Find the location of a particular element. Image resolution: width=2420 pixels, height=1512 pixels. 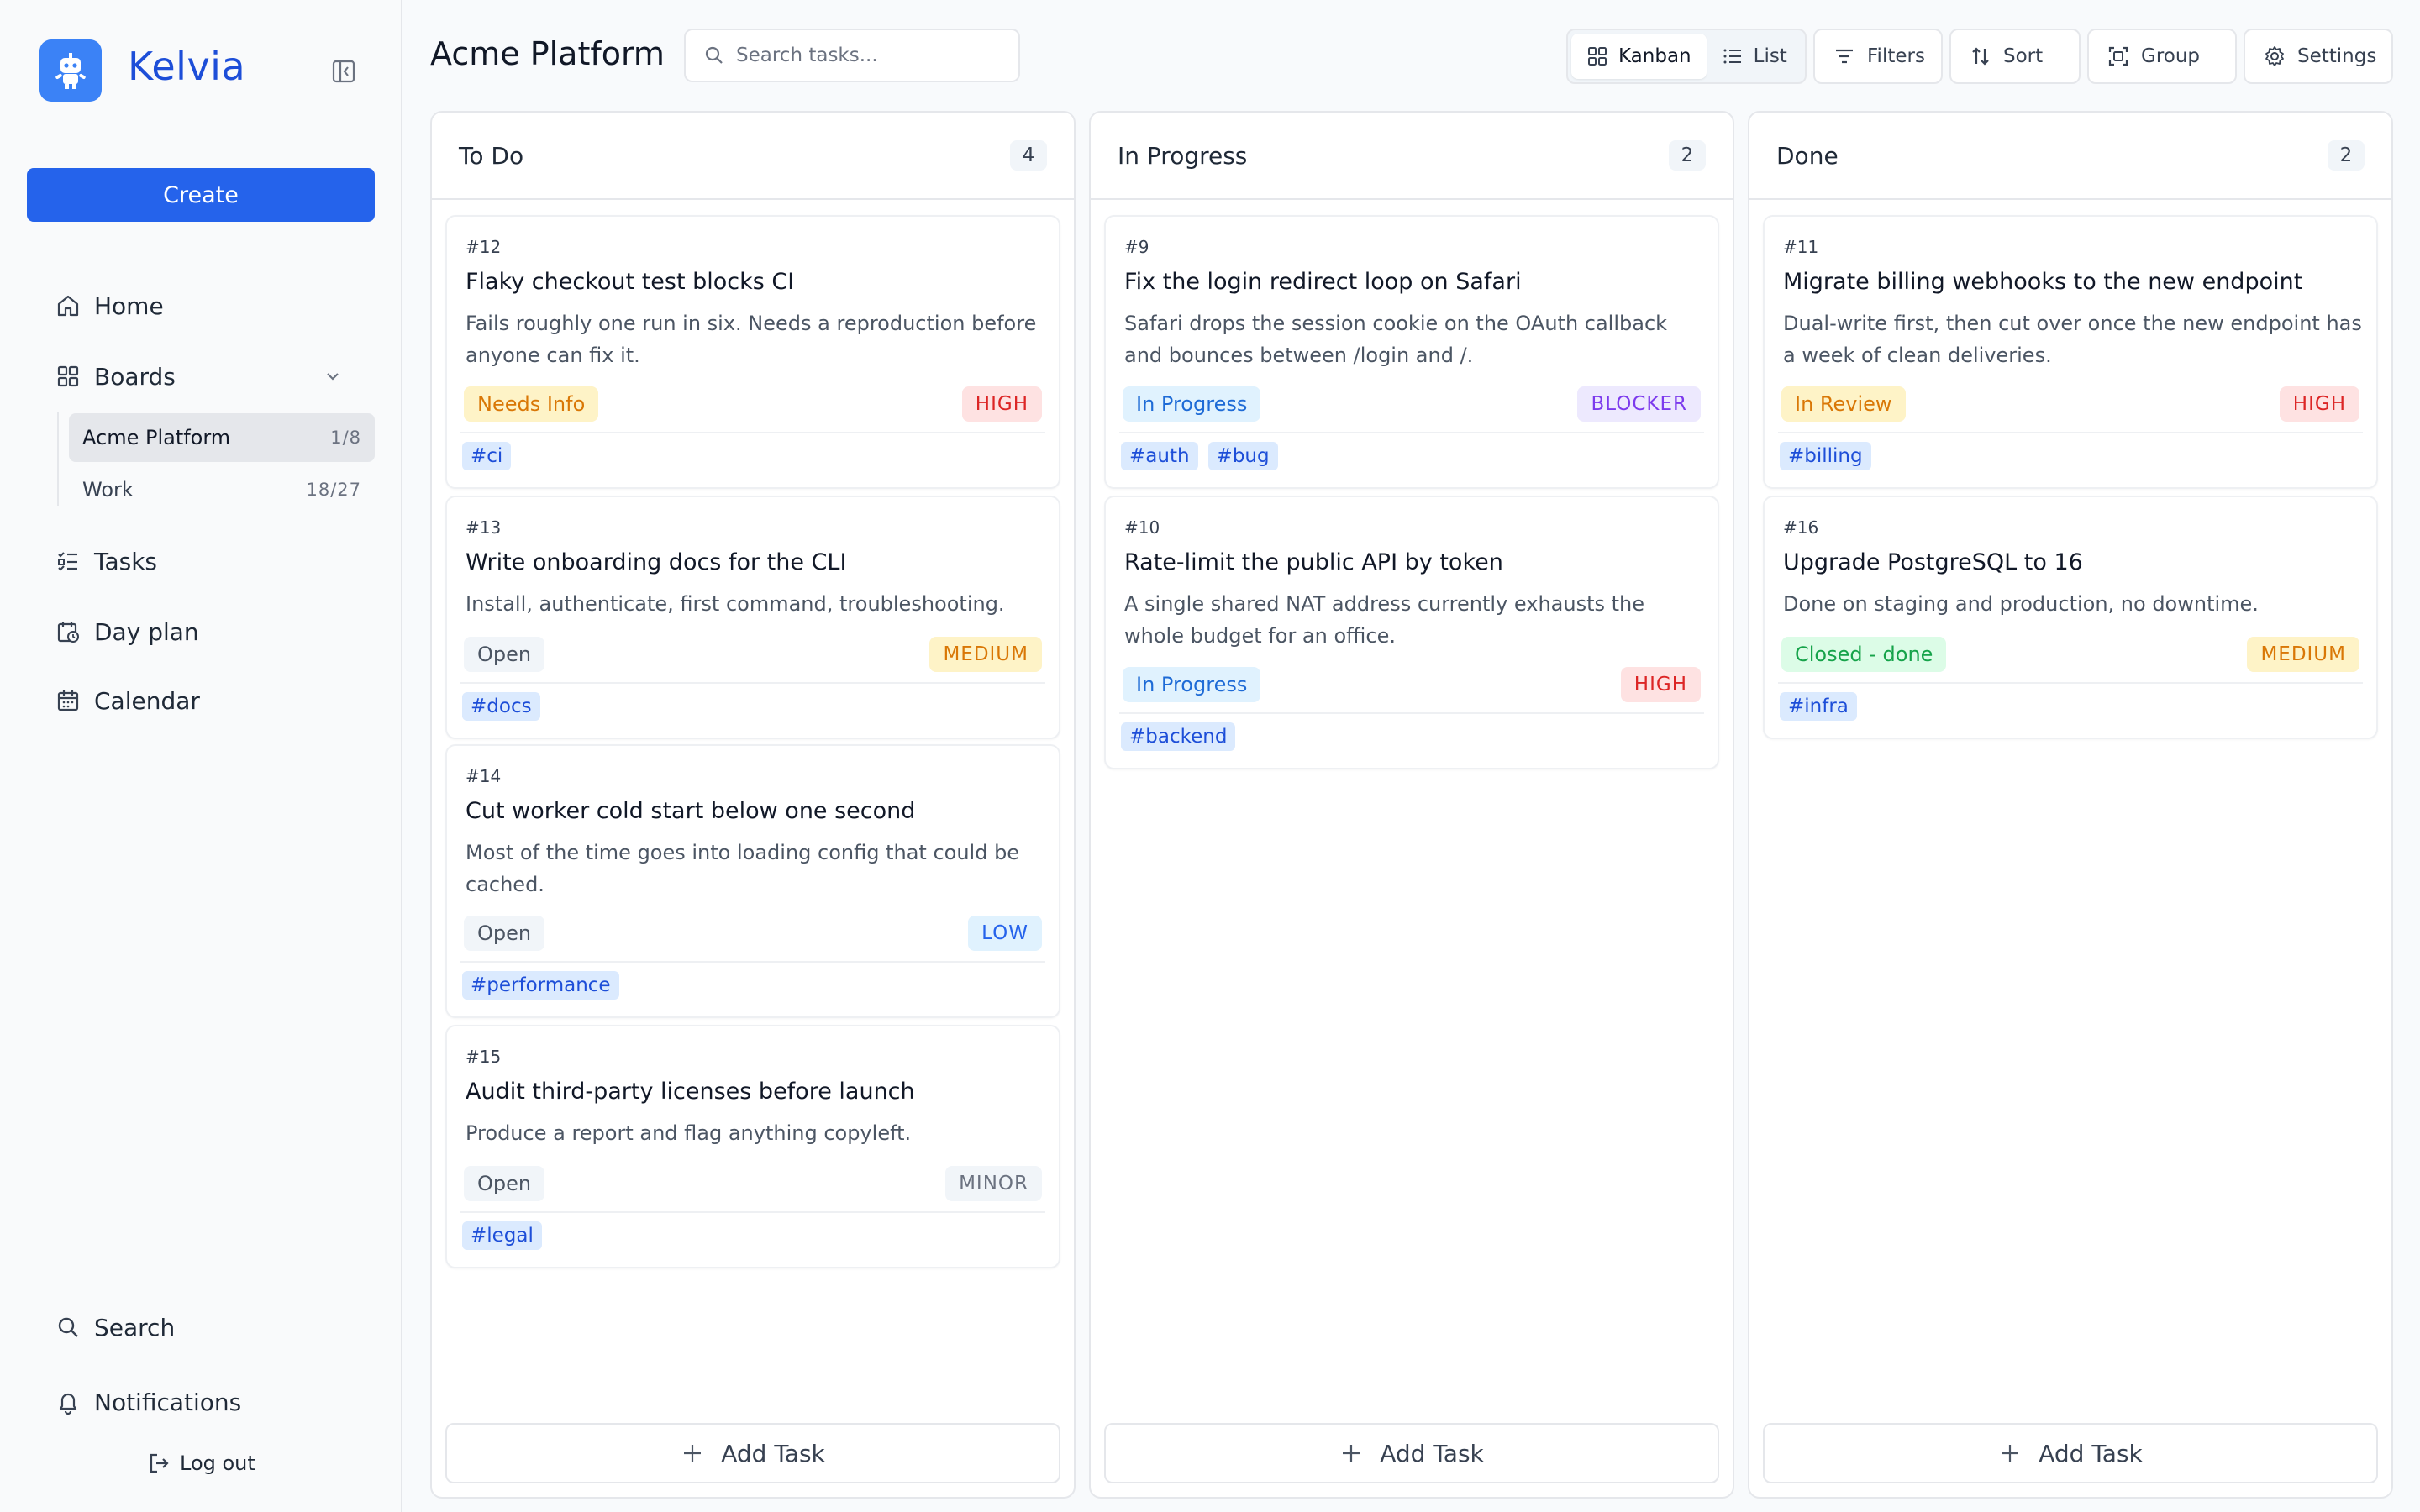

tag: #bug is located at coordinates (1242, 456).